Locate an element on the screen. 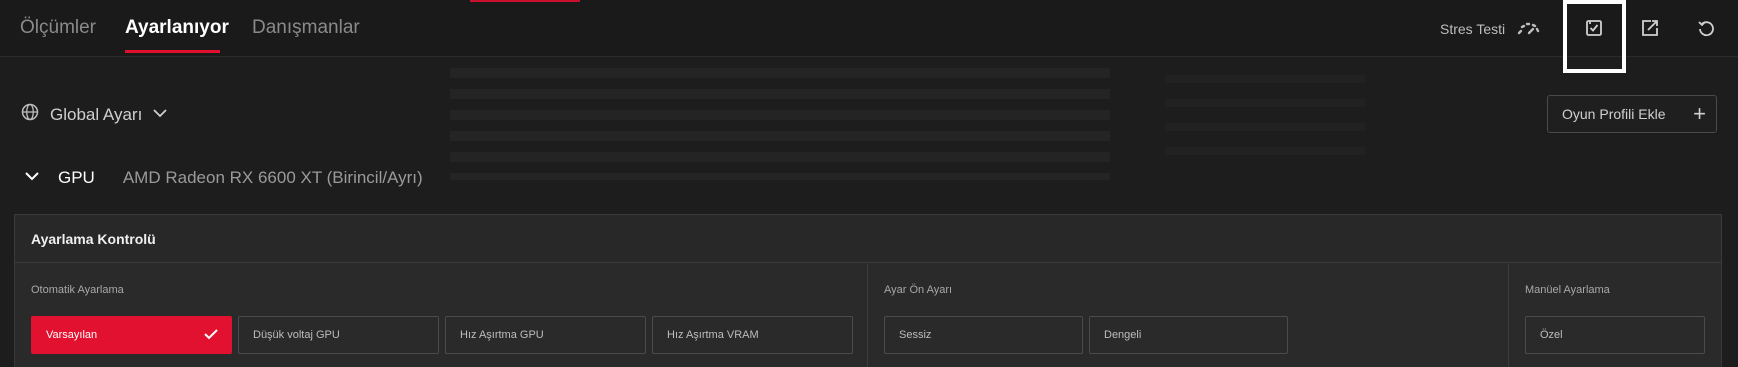 This screenshot has height=367, width=1738. option-undervolt-gpu: Düşük voltaj GPU is located at coordinates (338, 335).